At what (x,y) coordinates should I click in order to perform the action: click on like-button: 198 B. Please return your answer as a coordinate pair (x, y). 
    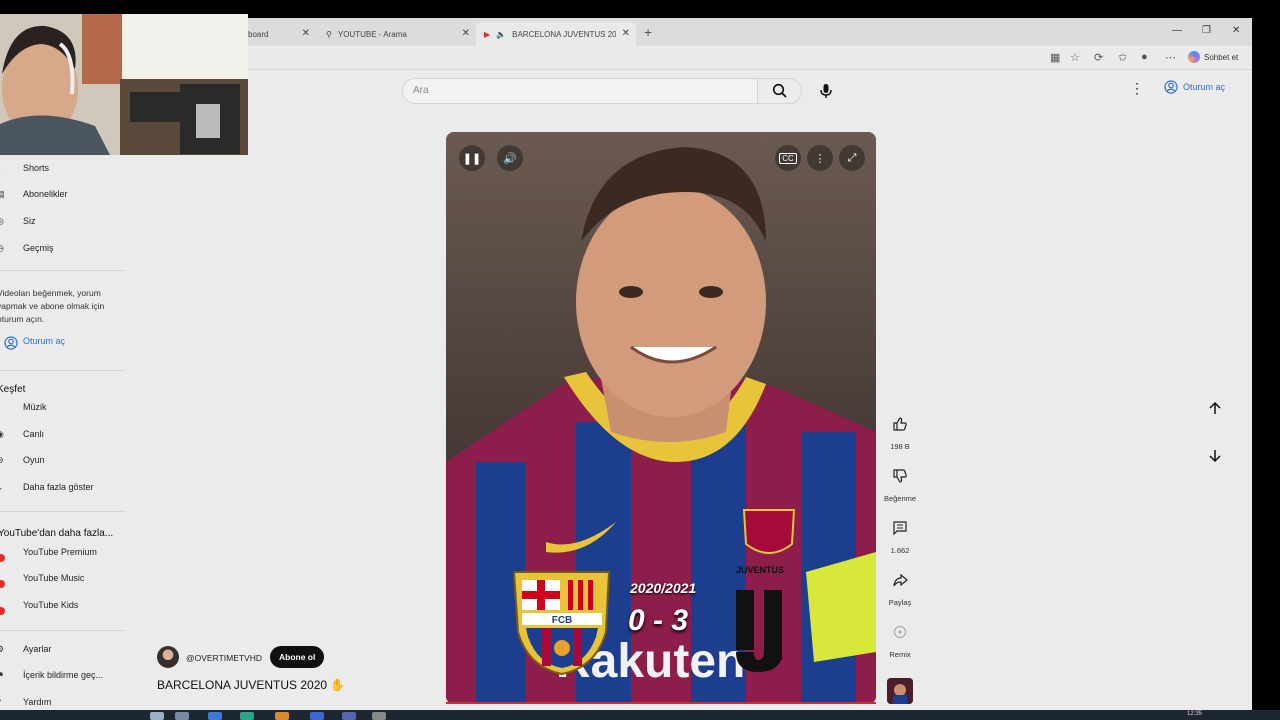
    Looking at the image, I should click on (900, 430).